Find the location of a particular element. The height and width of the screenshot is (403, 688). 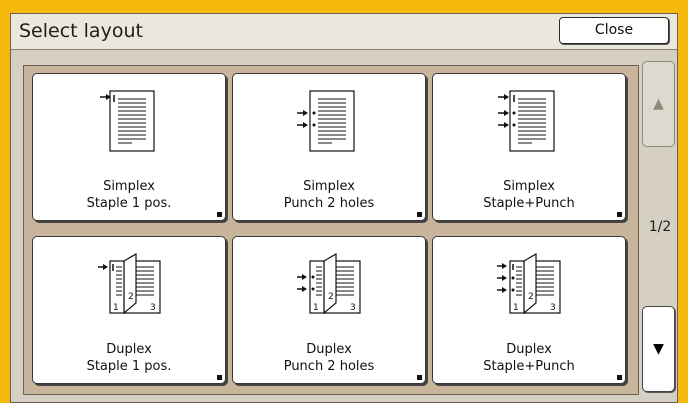

page-down-button: ▼ is located at coordinates (658, 349).